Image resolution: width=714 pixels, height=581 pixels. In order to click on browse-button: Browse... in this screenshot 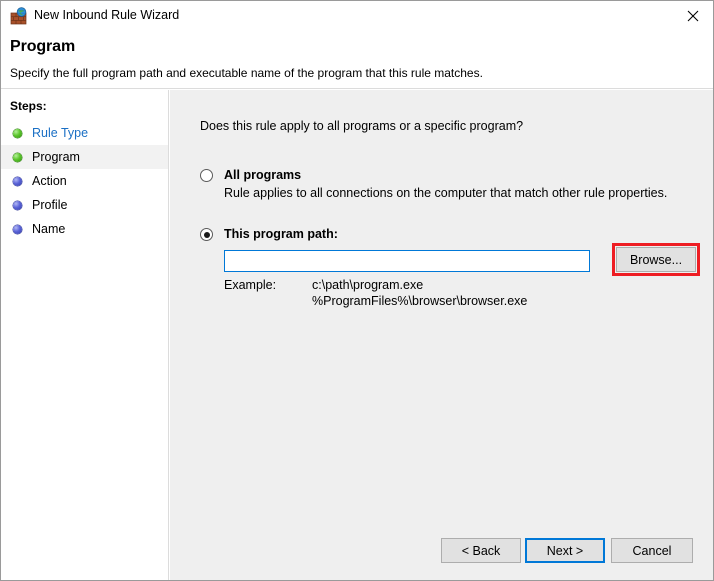, I will do `click(656, 259)`.